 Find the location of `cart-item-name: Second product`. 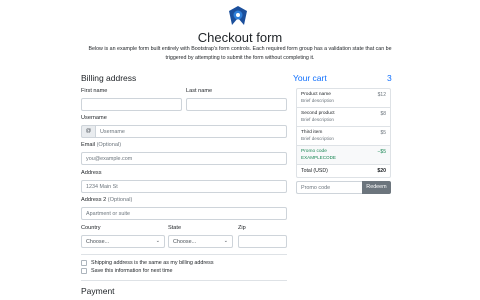

cart-item-name: Second product is located at coordinates (318, 113).